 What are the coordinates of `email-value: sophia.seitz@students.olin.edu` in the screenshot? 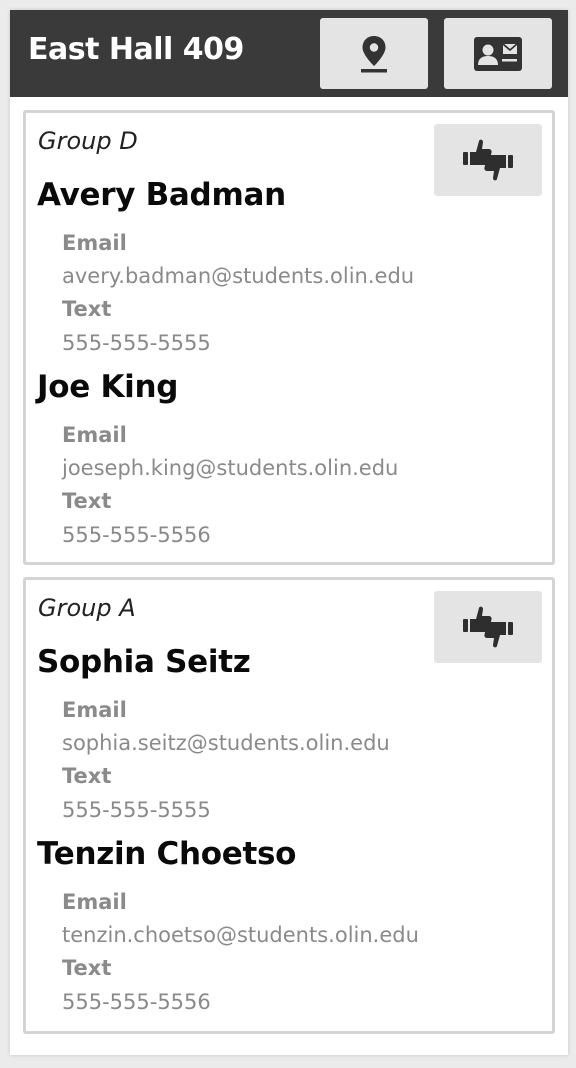 It's located at (226, 743).